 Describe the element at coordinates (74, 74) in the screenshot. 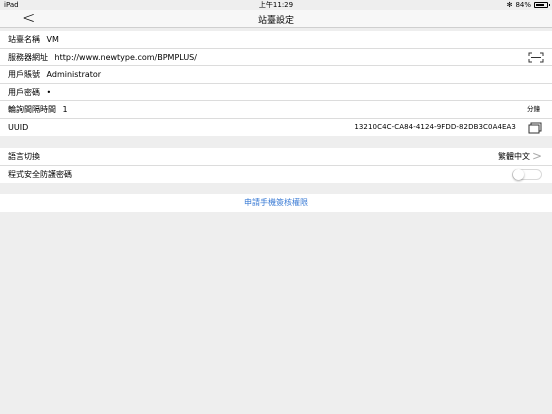

I see `account-value: Administrator` at that location.